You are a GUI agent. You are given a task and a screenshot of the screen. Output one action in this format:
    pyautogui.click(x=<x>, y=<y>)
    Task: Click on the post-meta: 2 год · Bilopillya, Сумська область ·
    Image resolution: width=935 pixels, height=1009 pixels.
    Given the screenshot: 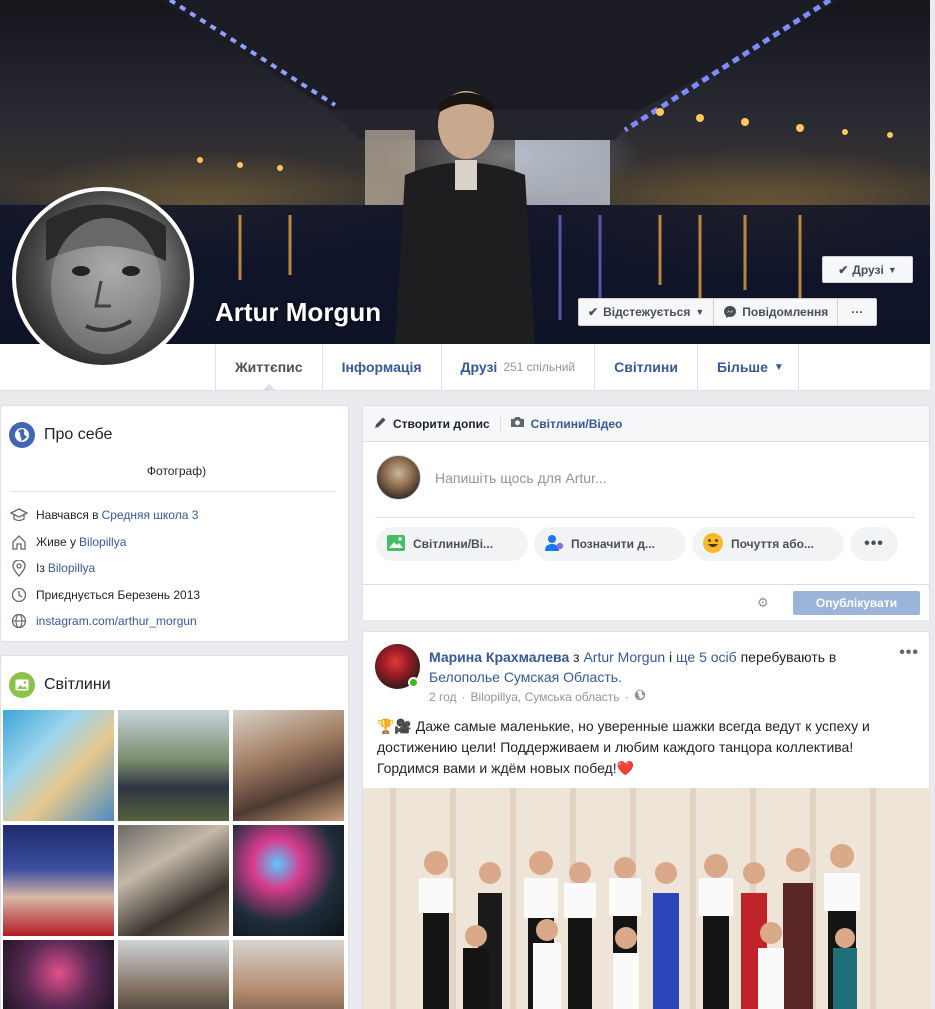 What is the action you would take?
    pyautogui.click(x=659, y=696)
    